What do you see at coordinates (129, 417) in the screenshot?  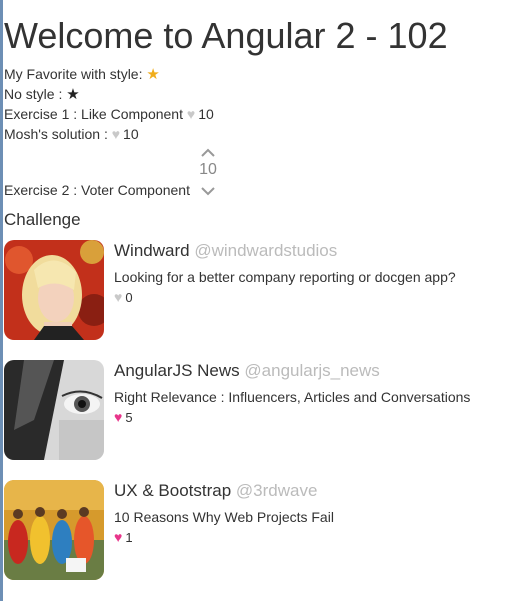 I see `like-count: 5` at bounding box center [129, 417].